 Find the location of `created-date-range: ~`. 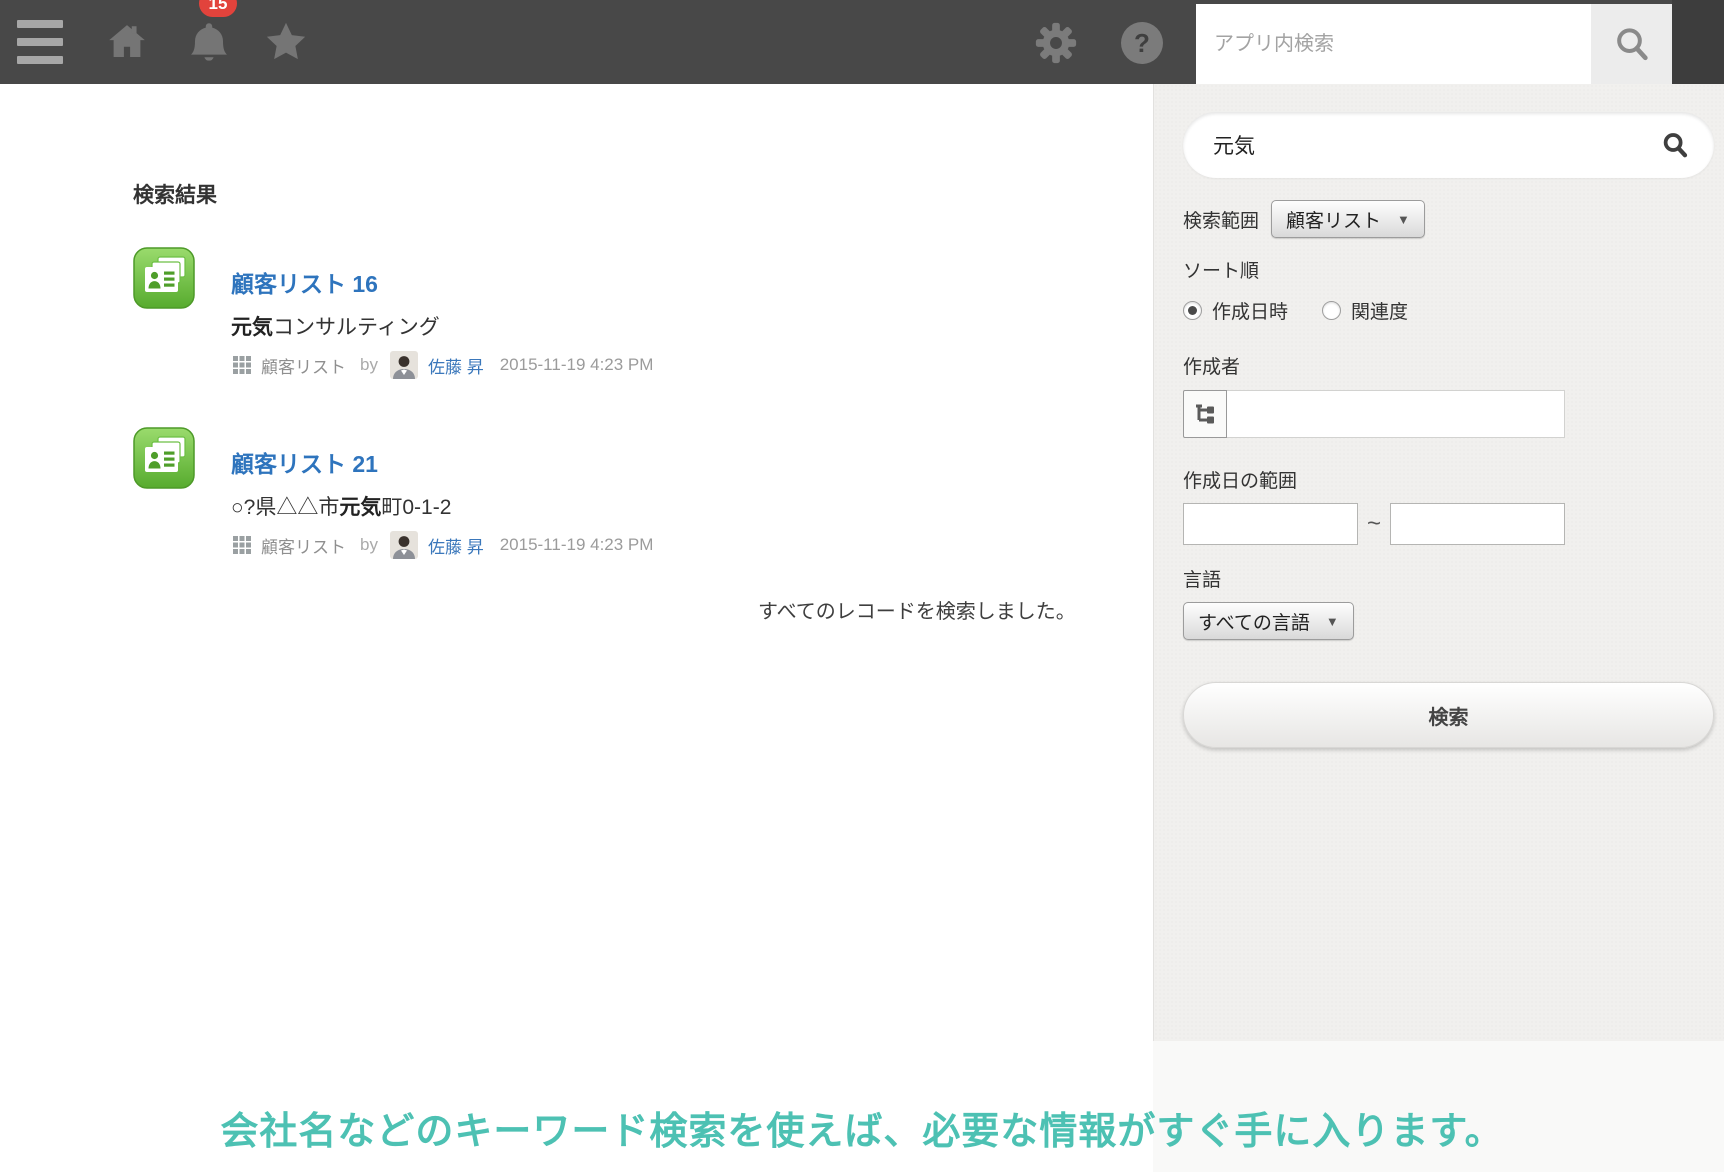

created-date-range: ~ is located at coordinates (1448, 524).